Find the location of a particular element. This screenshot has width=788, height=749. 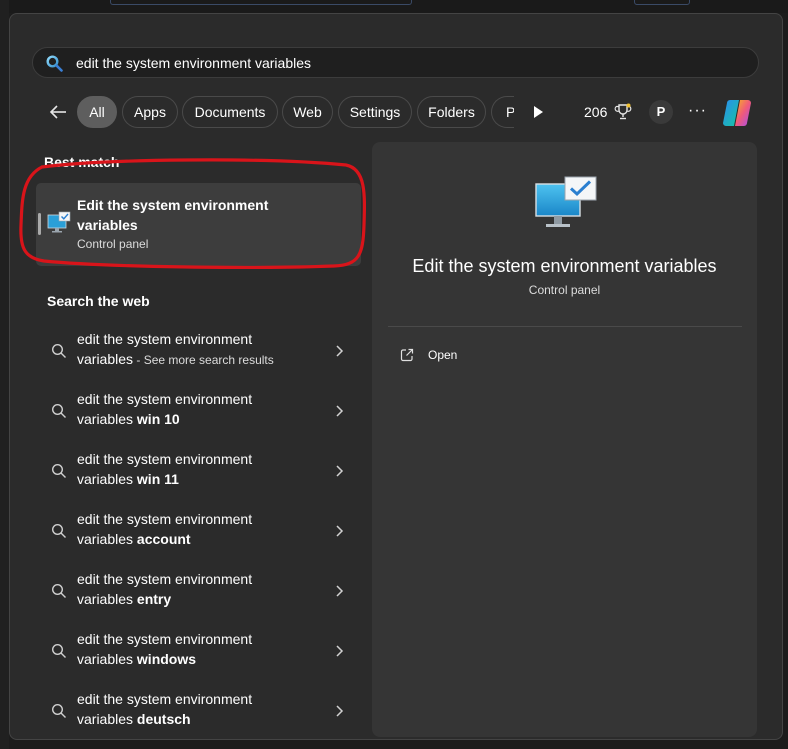

web-result-line2: variables win 10 is located at coordinates (128, 419).